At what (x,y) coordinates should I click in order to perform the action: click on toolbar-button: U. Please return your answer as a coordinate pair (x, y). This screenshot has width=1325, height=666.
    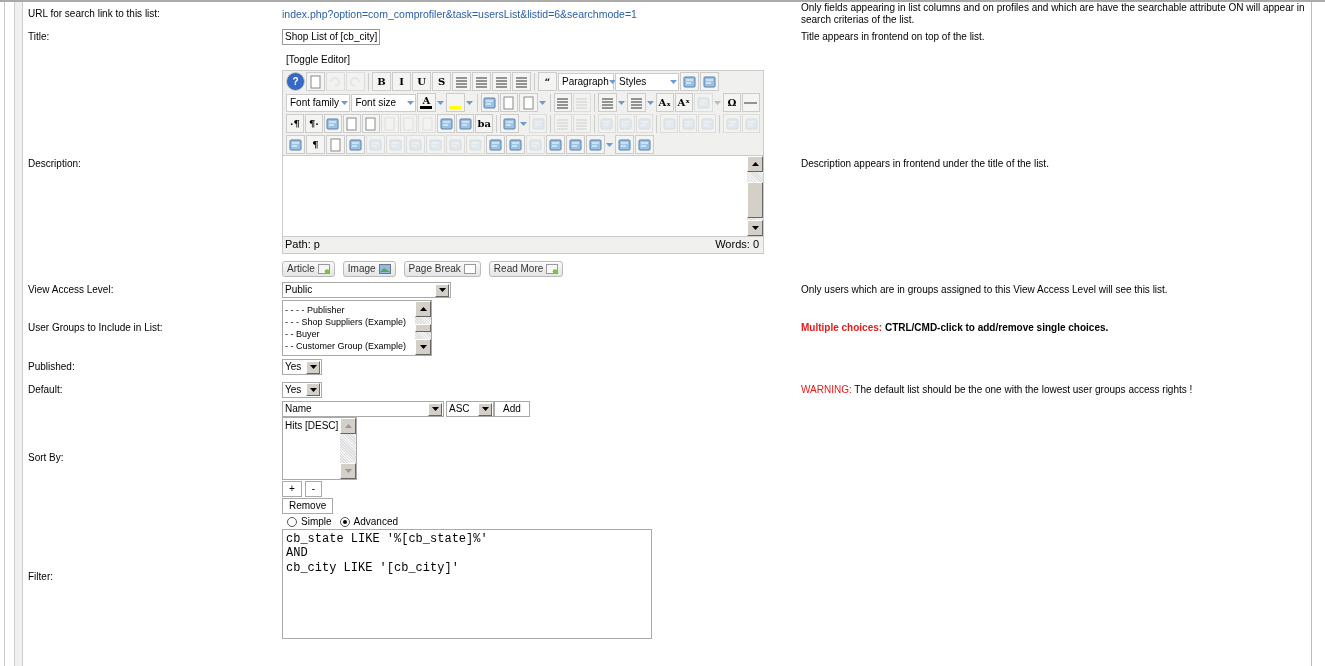
    Looking at the image, I should click on (421, 81).